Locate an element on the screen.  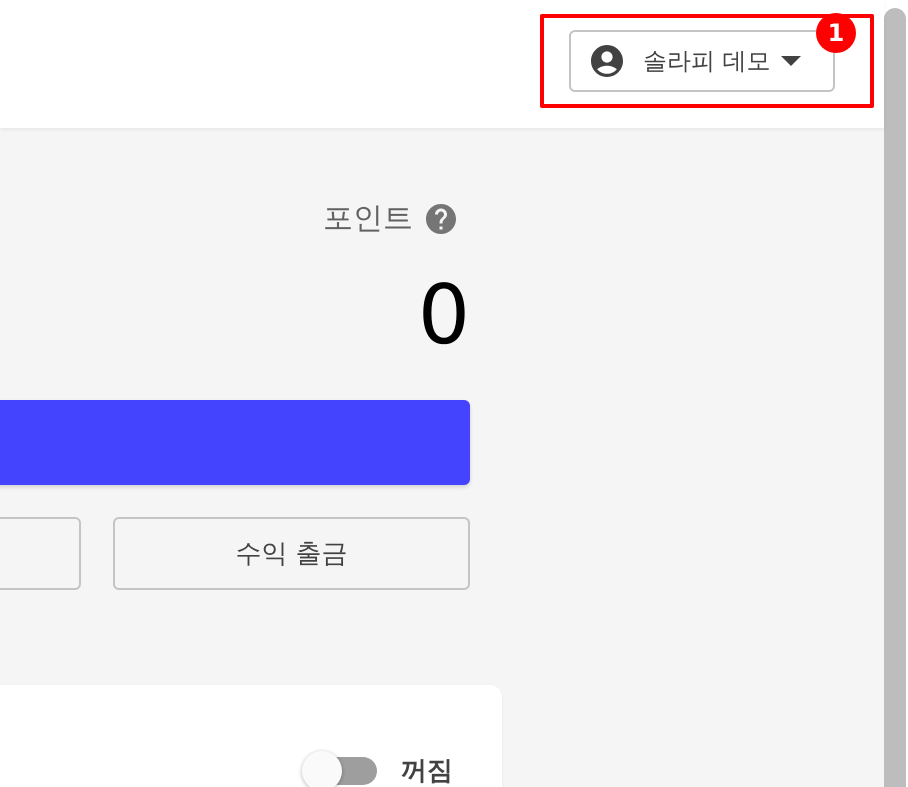
withdraw-button: 수익 출금 is located at coordinates (291, 553).